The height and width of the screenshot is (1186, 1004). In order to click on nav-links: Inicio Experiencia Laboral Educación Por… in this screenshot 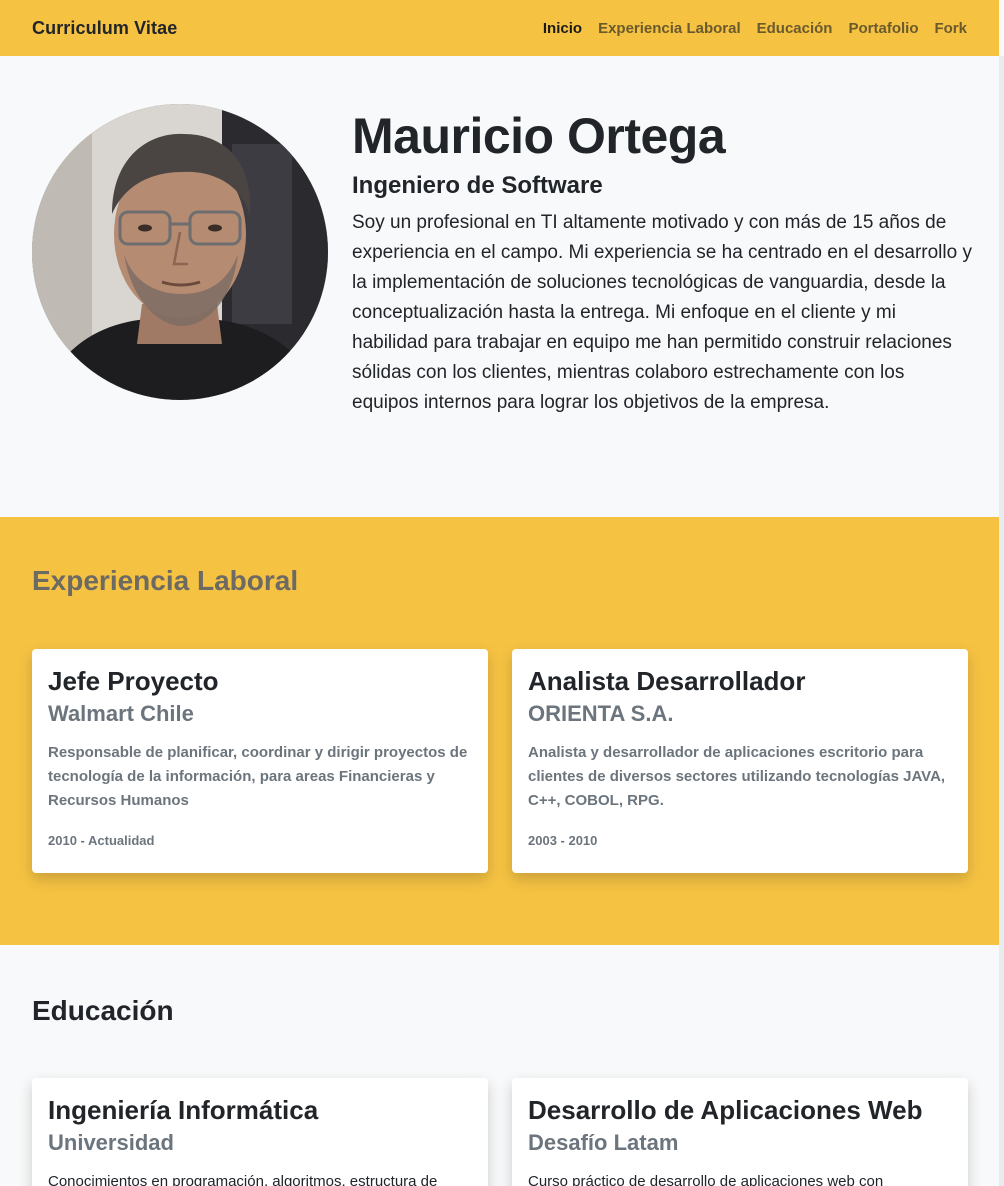, I will do `click(755, 28)`.